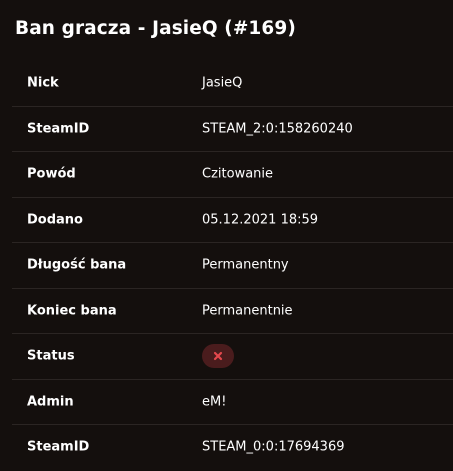 The width and height of the screenshot is (453, 471). Describe the element at coordinates (232, 402) in the screenshot. I see `table-row-admin: Admin eM!` at that location.